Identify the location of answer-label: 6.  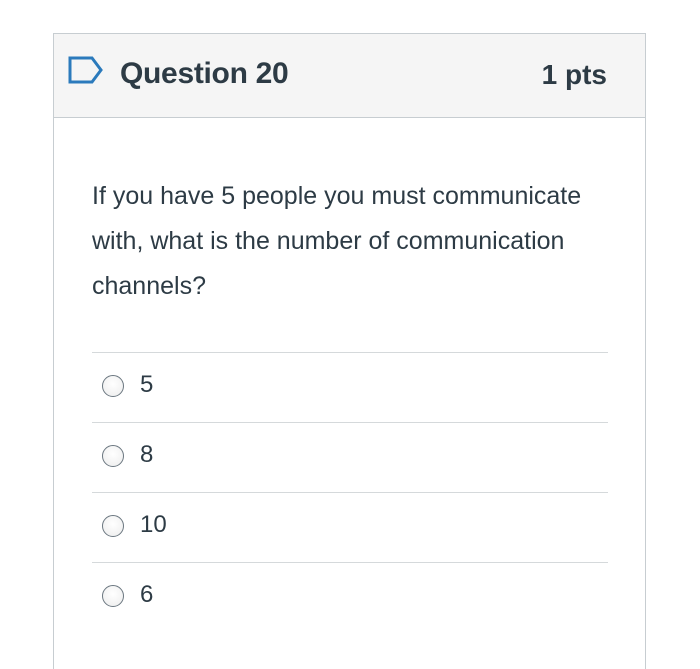
(147, 594).